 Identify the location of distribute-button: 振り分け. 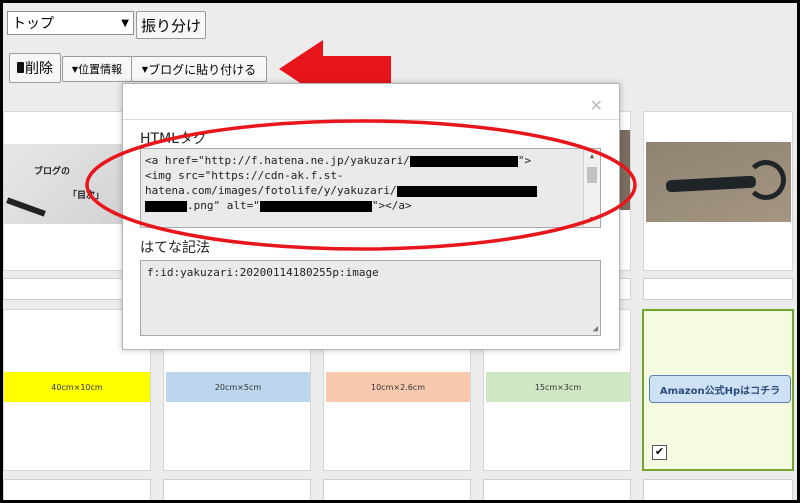
(171, 25).